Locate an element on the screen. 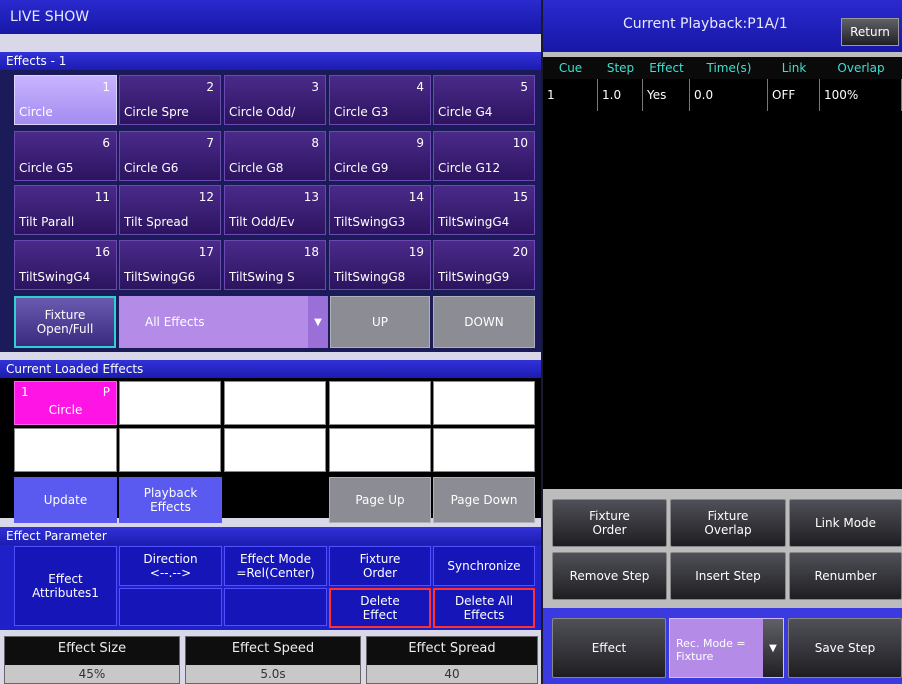 This screenshot has height=684, width=902. effect-number: 14 is located at coordinates (416, 197).